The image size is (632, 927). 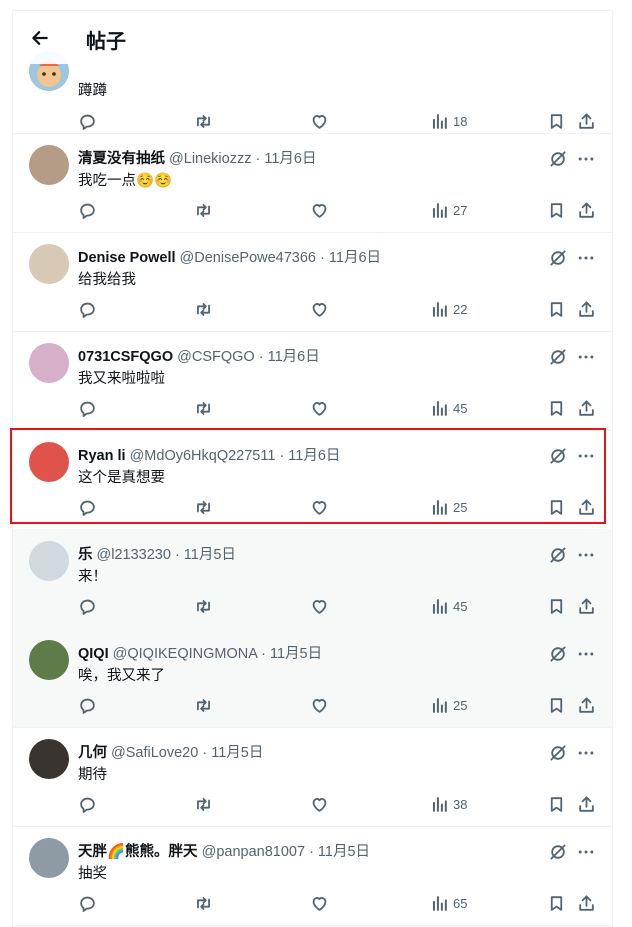 I want to click on post: 0731CSFQGO @CSFQGO · 11月6日 我又来啦啦啦 45, so click(x=312, y=381).